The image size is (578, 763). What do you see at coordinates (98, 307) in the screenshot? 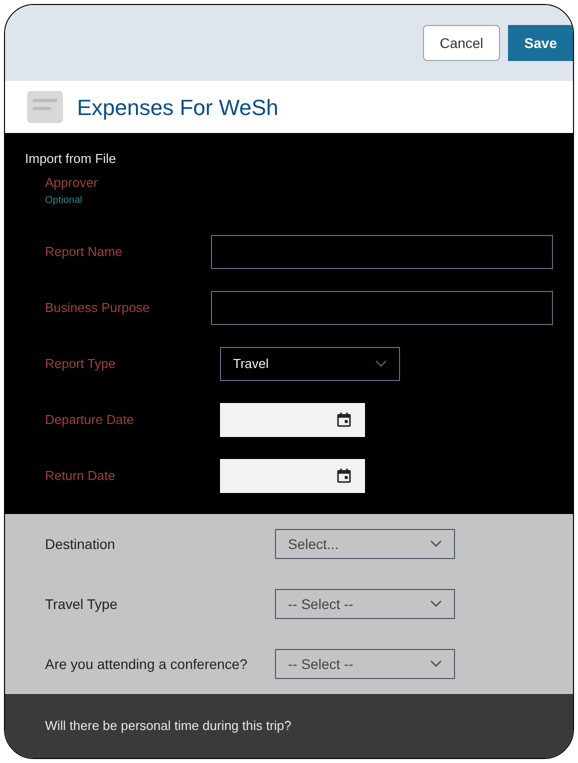
I see `field-label: Business Purpose` at bounding box center [98, 307].